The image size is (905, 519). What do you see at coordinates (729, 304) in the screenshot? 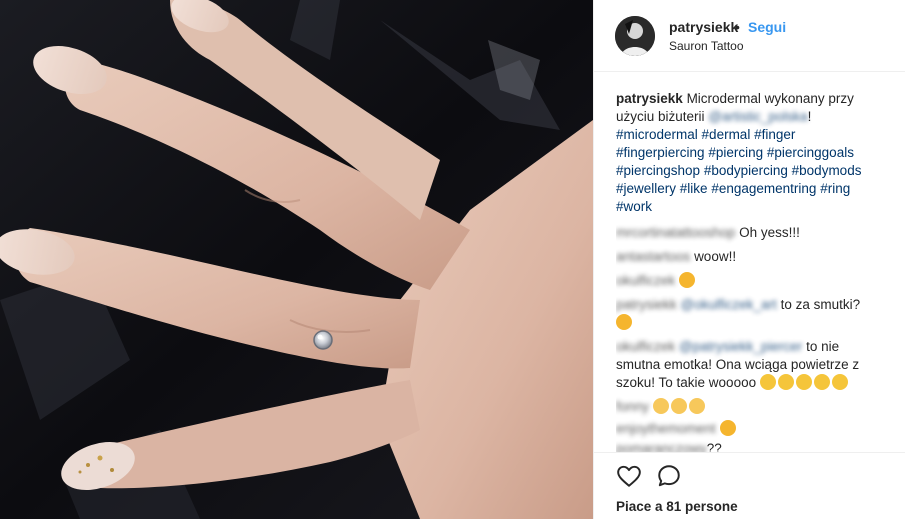
I see `comment-mention: @okulficzek_art` at bounding box center [729, 304].